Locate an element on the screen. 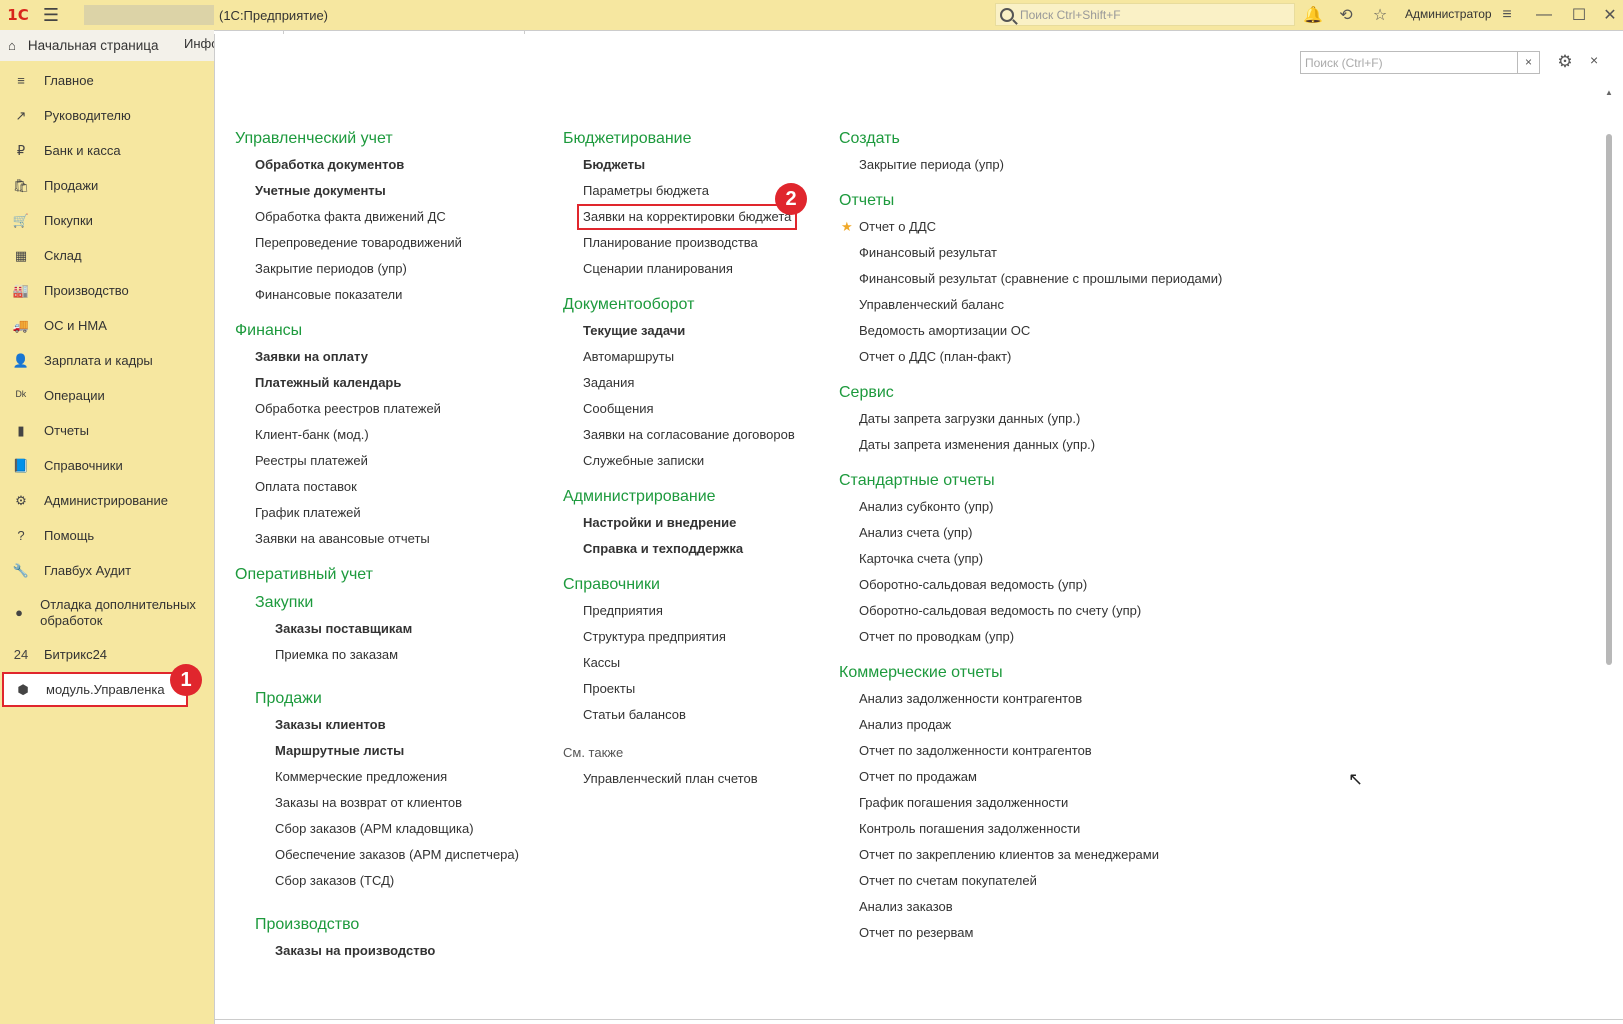 The height and width of the screenshot is (1024, 1623). menu-link: Анализ счета (упр) is located at coordinates (1049, 533).